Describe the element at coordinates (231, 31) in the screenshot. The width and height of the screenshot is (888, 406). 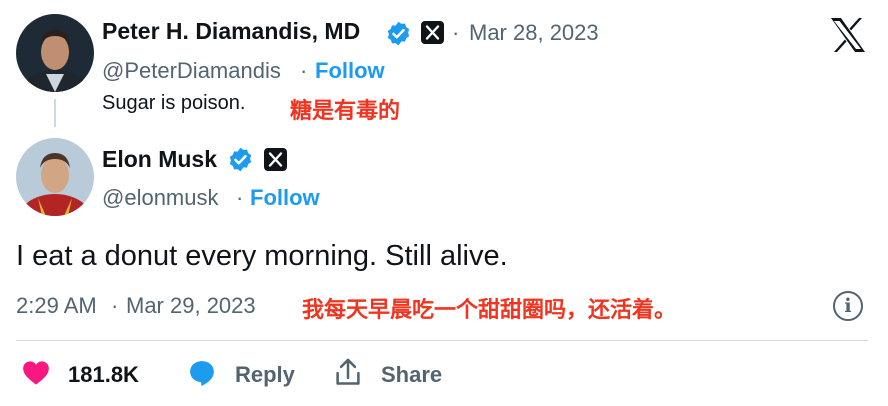
I see `author-name: Peter H. Diamandis, MD` at that location.